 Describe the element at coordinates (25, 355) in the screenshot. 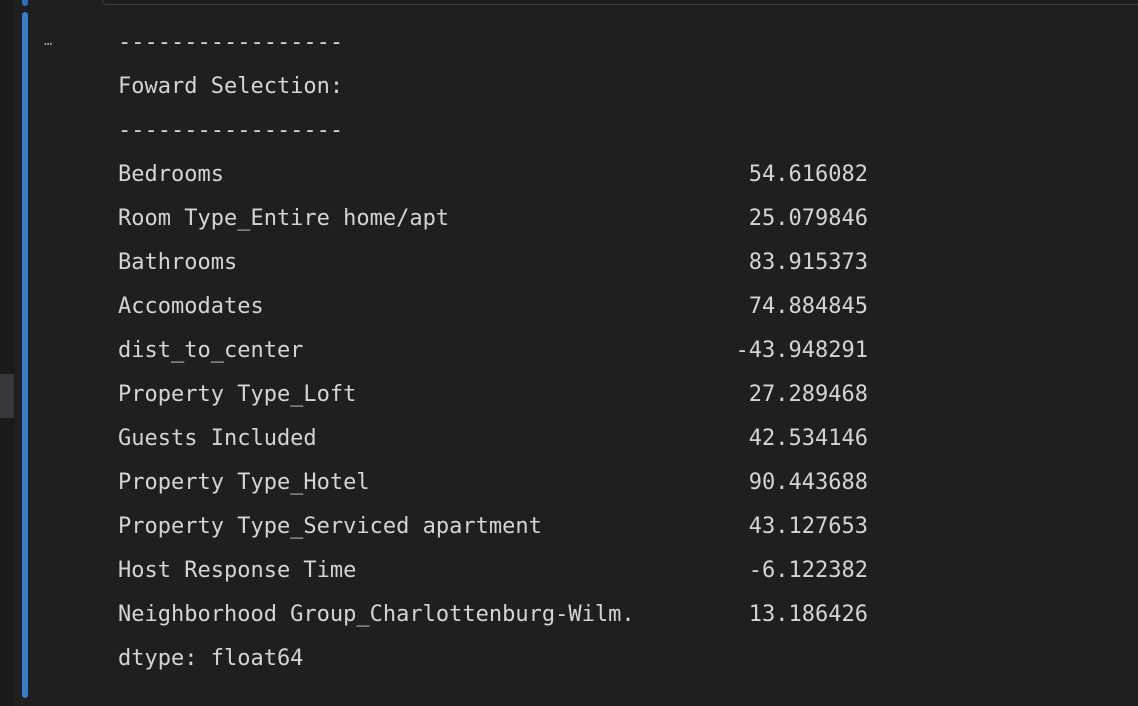

I see `cell-execution-bar` at that location.